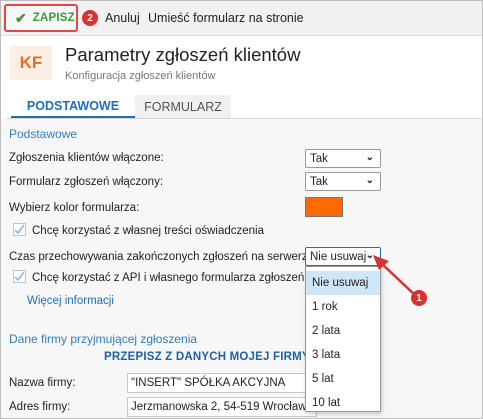 The height and width of the screenshot is (419, 483). Describe the element at coordinates (103, 339) in the screenshot. I see `section-company-title: Dane firmy przyjmującej zgłoszenia` at that location.